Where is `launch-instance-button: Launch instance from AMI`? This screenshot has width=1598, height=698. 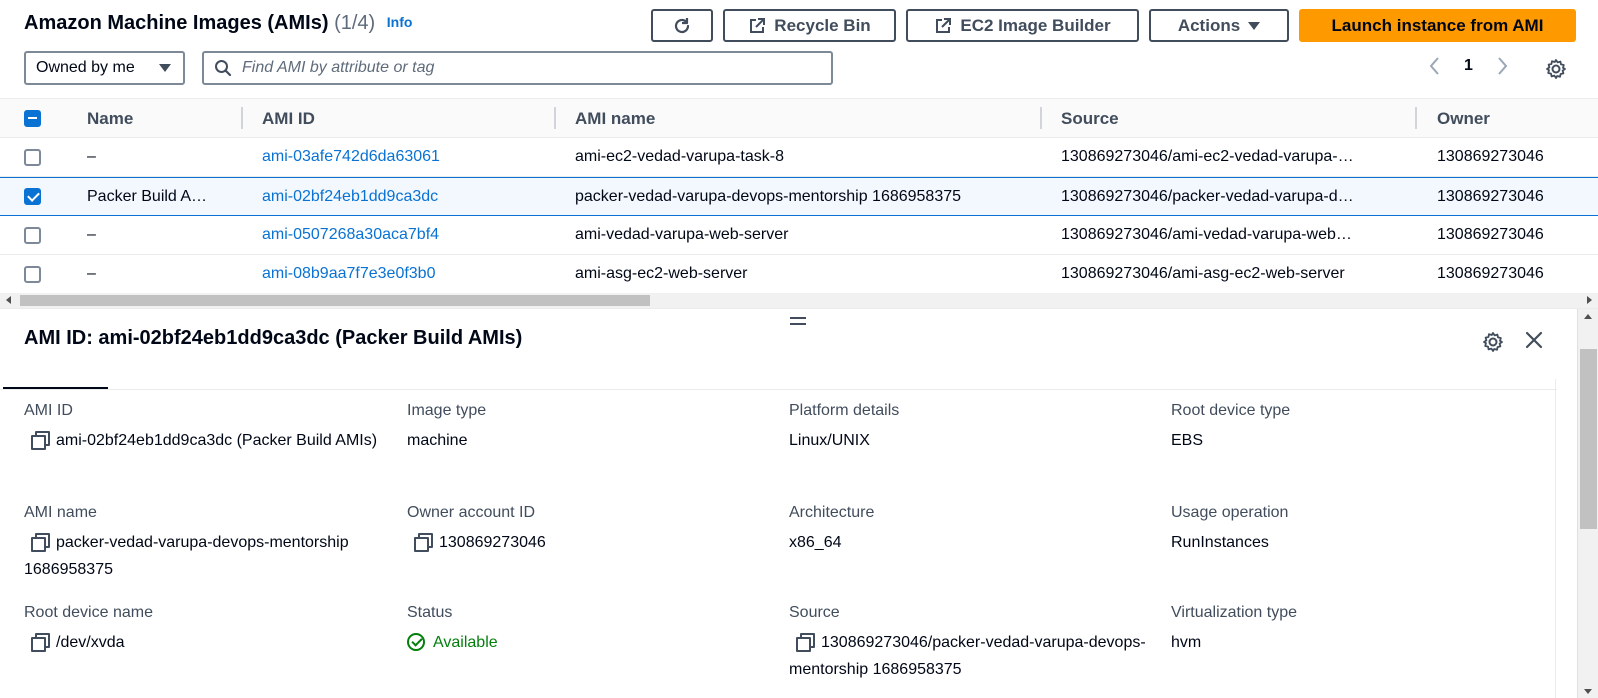
launch-instance-button: Launch instance from AMI is located at coordinates (1437, 25).